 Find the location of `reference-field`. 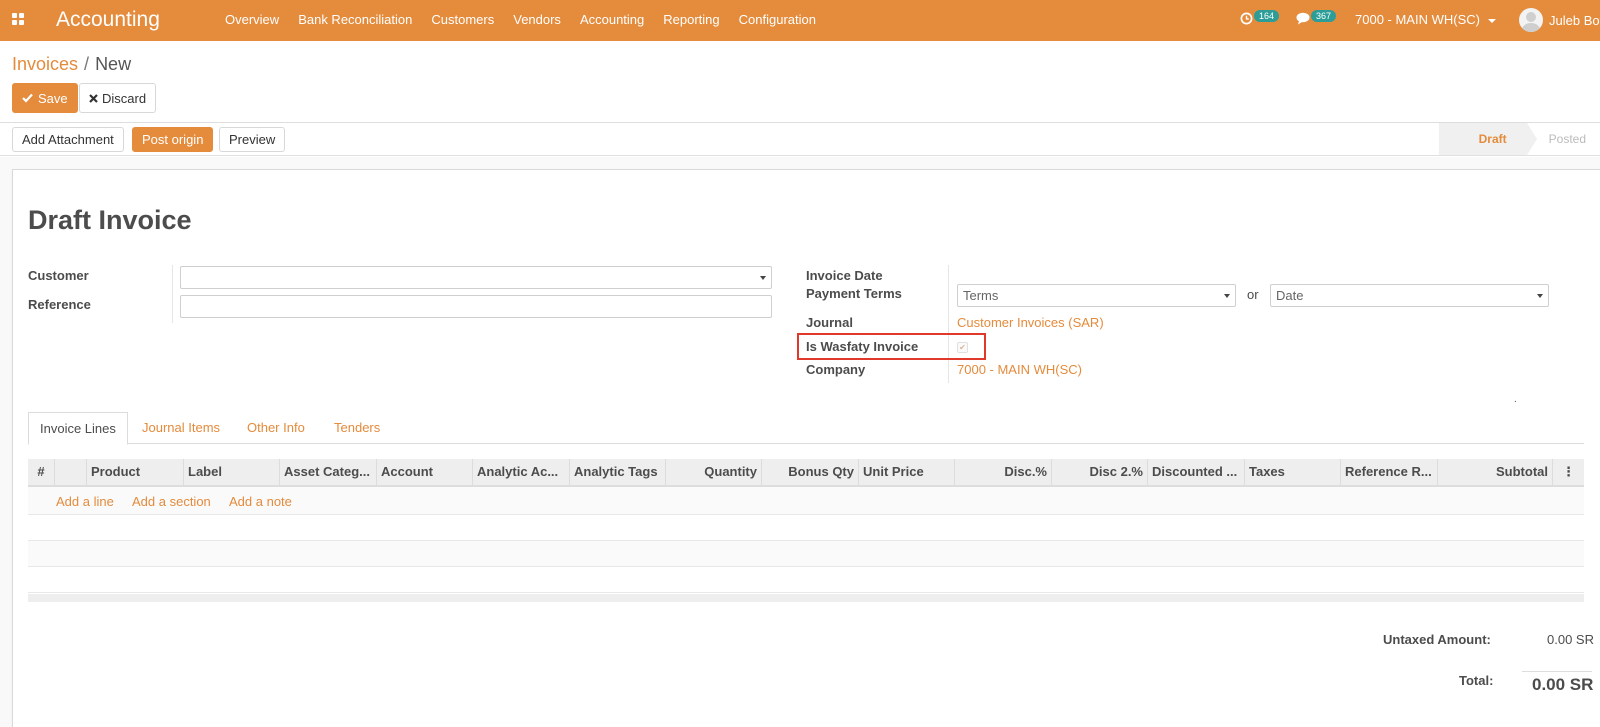

reference-field is located at coordinates (476, 306).